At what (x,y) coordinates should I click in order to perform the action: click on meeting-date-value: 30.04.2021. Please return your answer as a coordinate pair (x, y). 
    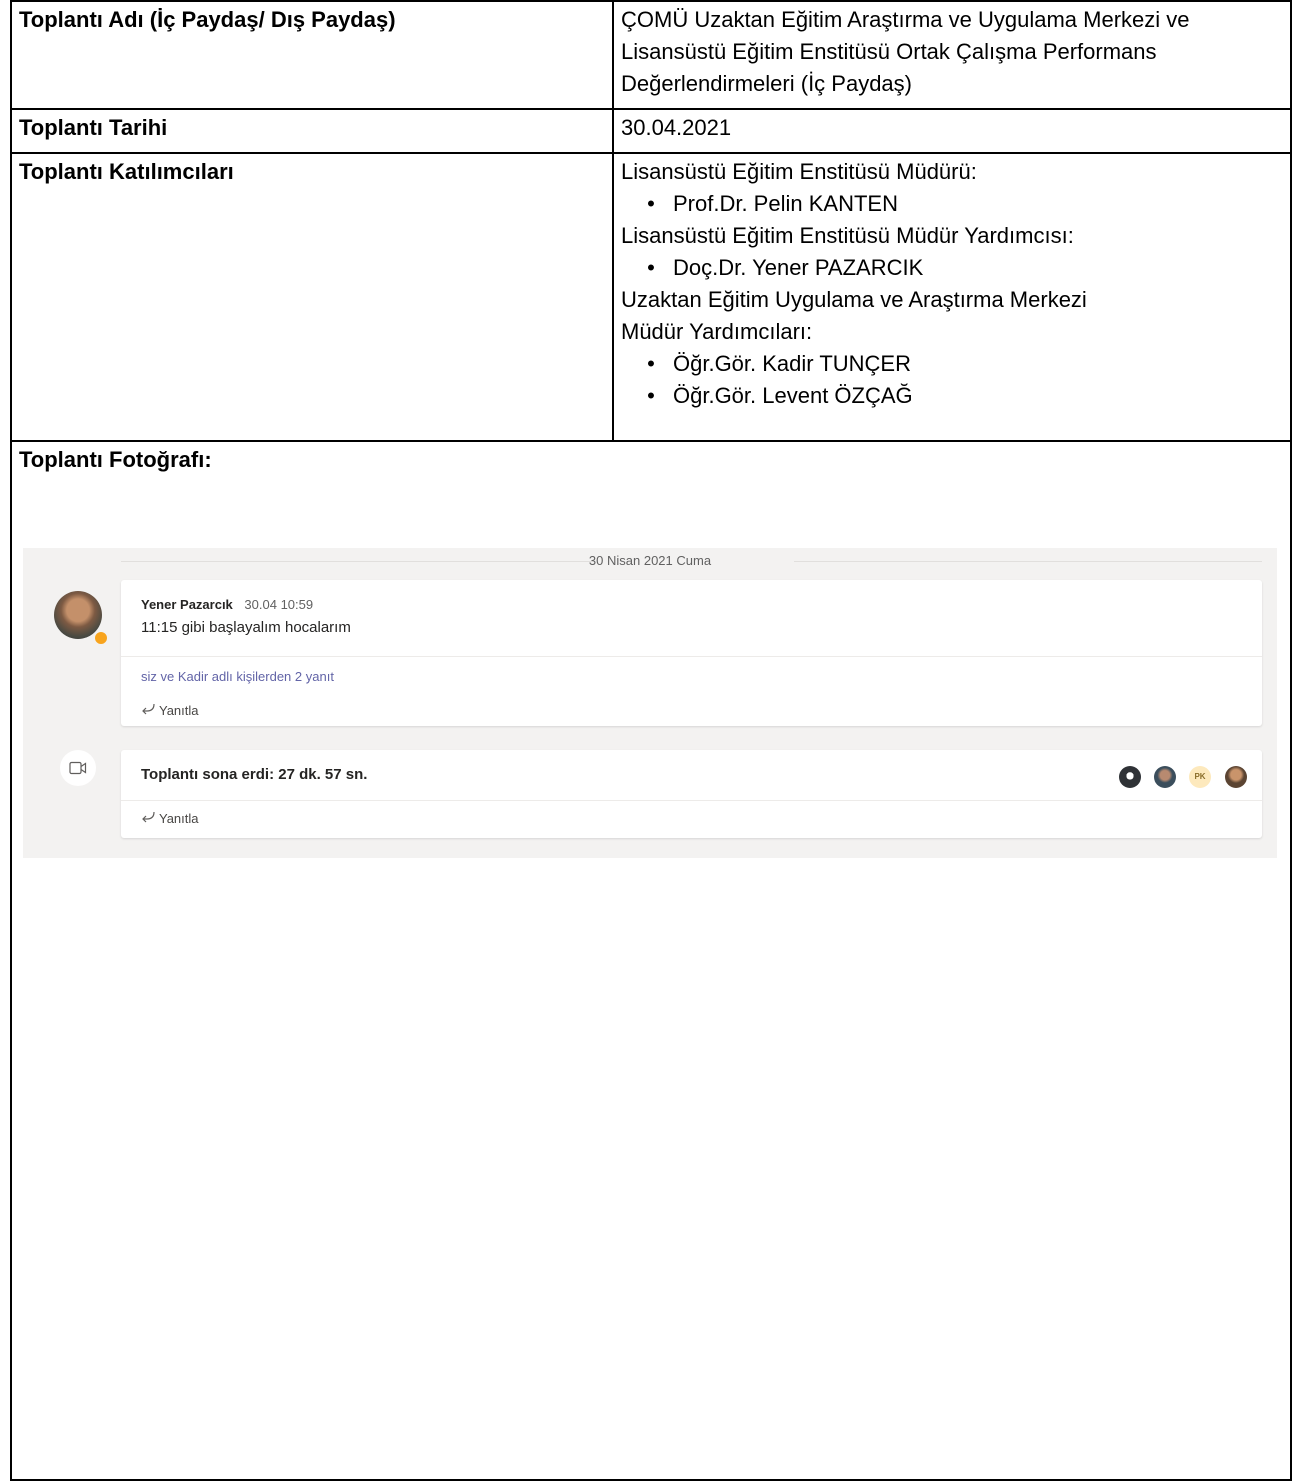
    Looking at the image, I should click on (952, 131).